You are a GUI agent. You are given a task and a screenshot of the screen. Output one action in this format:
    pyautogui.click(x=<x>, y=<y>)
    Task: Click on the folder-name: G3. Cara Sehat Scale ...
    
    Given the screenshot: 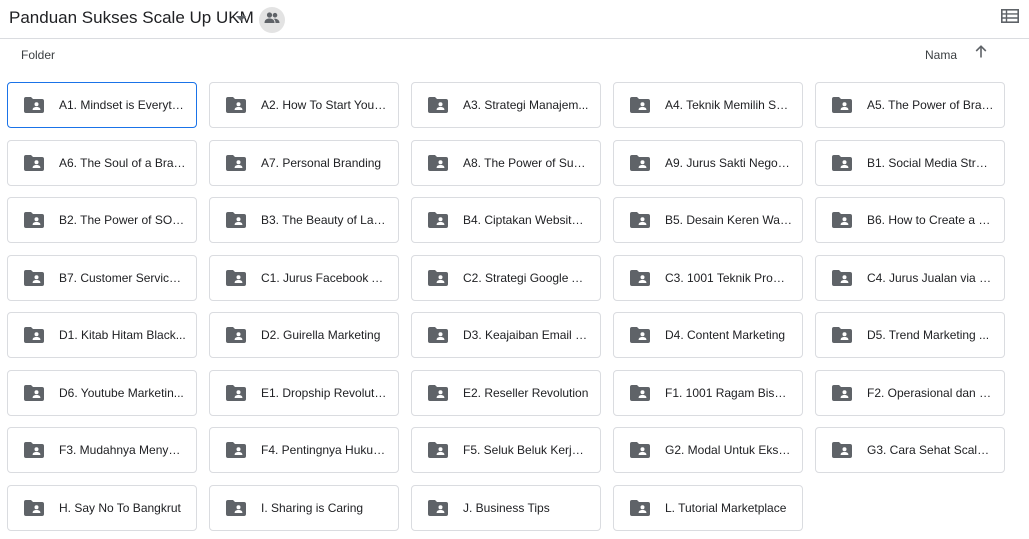 What is the action you would take?
    pyautogui.click(x=930, y=450)
    